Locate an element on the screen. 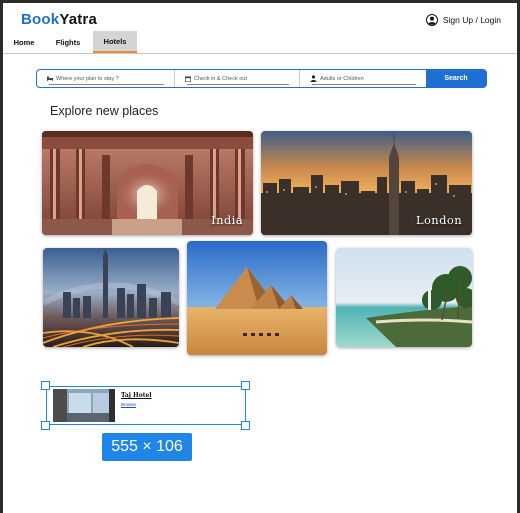 This screenshot has width=520, height=513. place-card-london: London is located at coordinates (366, 183).